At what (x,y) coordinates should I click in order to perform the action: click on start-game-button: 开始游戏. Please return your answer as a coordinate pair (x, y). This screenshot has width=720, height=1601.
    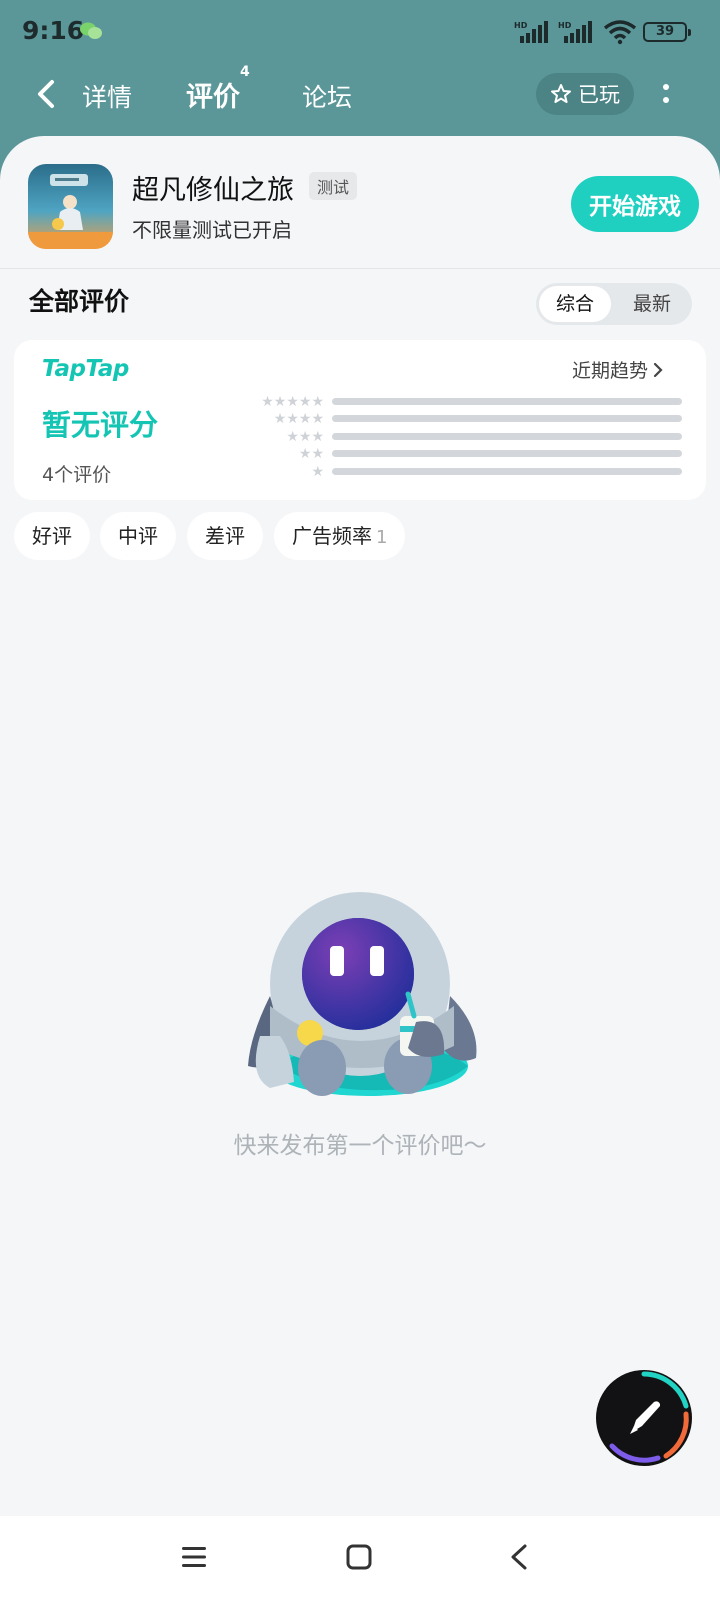
    Looking at the image, I should click on (635, 204).